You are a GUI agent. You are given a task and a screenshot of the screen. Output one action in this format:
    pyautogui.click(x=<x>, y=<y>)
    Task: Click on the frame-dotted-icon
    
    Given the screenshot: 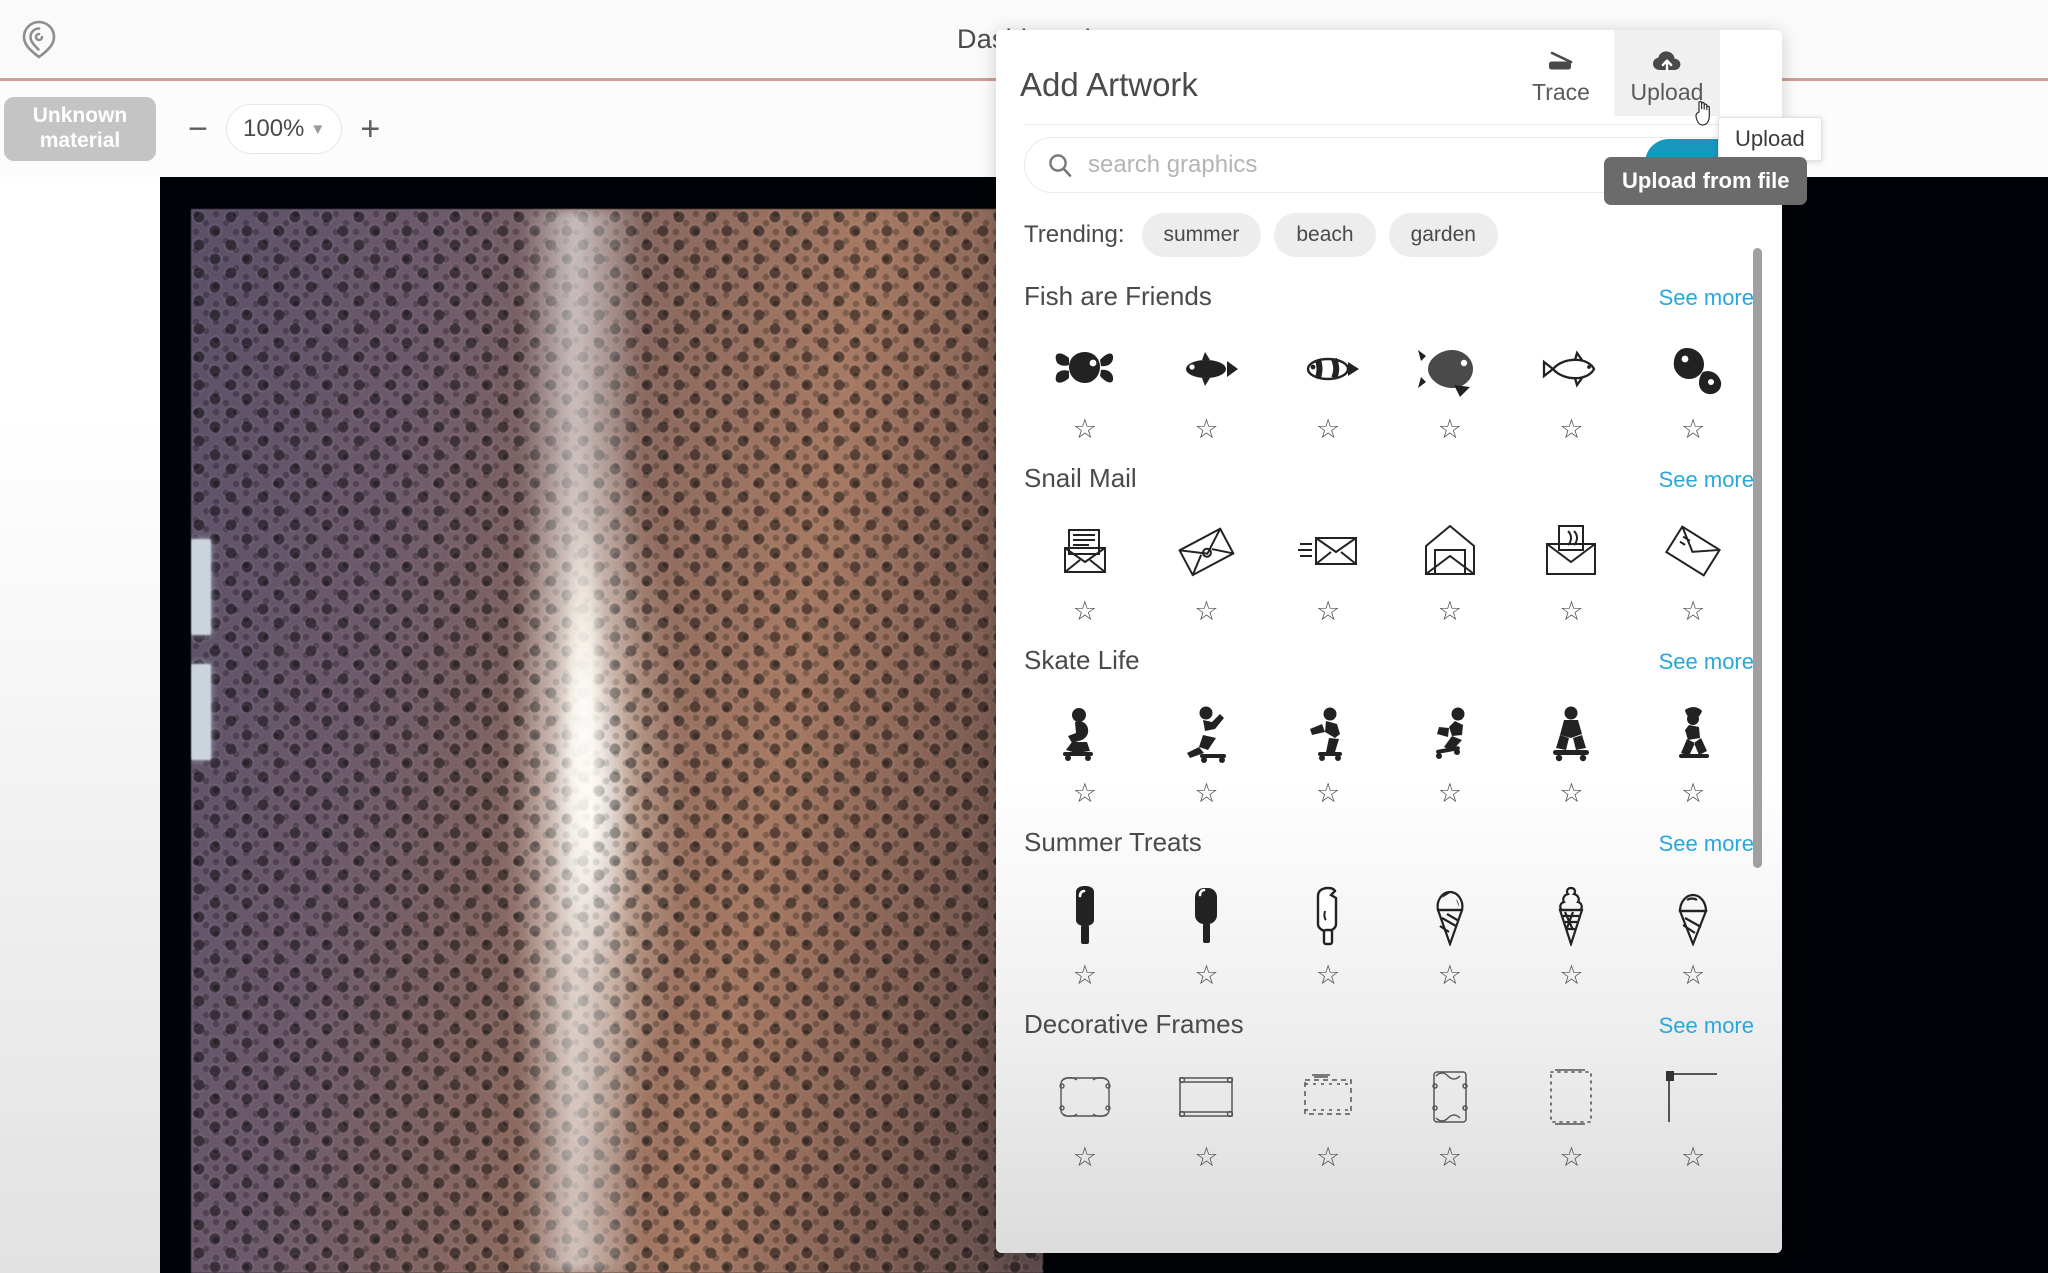 What is the action you would take?
    pyautogui.click(x=1571, y=1097)
    